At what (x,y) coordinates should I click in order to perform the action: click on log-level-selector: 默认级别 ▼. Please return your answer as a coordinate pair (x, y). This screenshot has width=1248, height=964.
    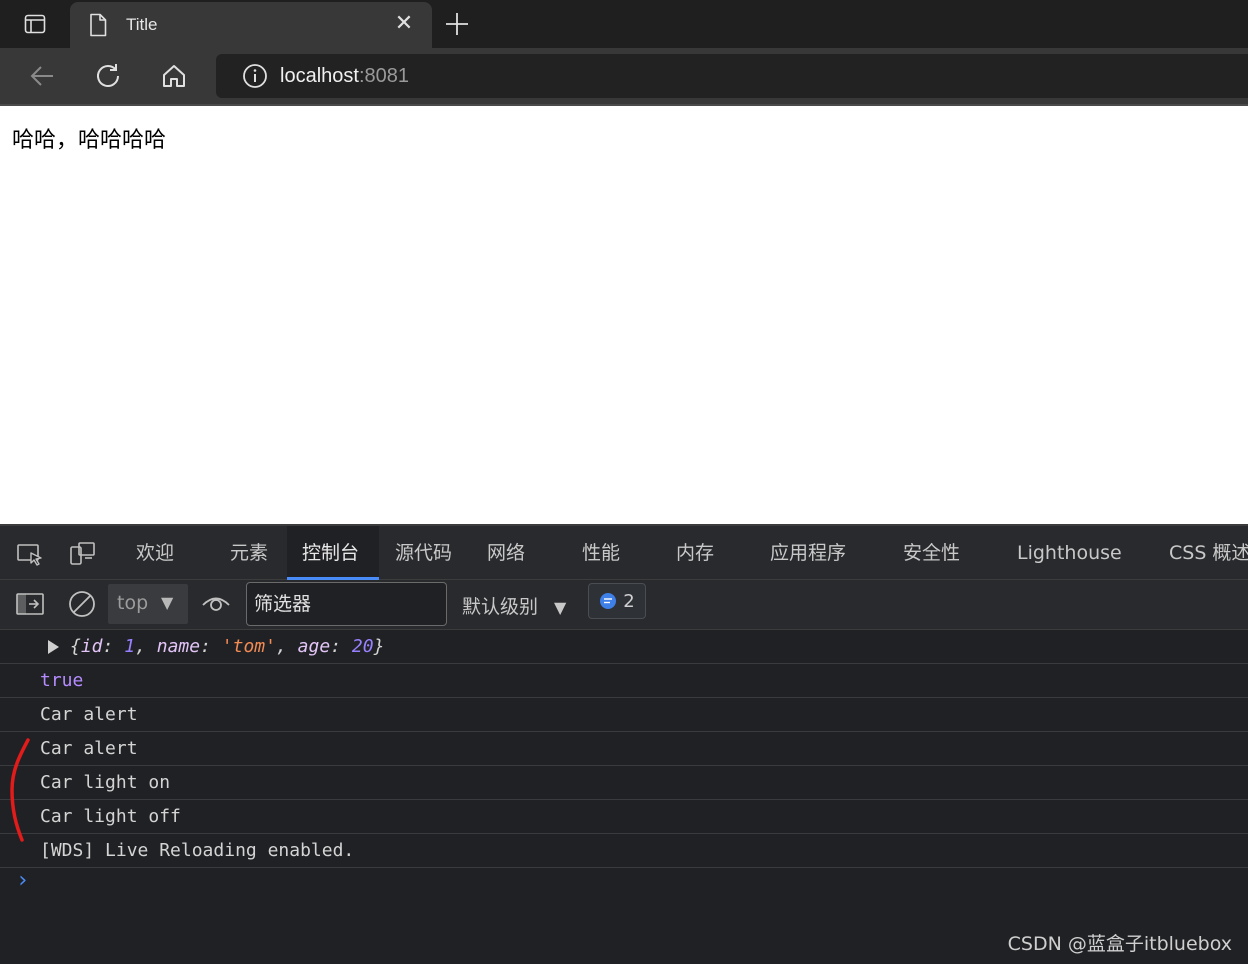
    Looking at the image, I should click on (514, 605).